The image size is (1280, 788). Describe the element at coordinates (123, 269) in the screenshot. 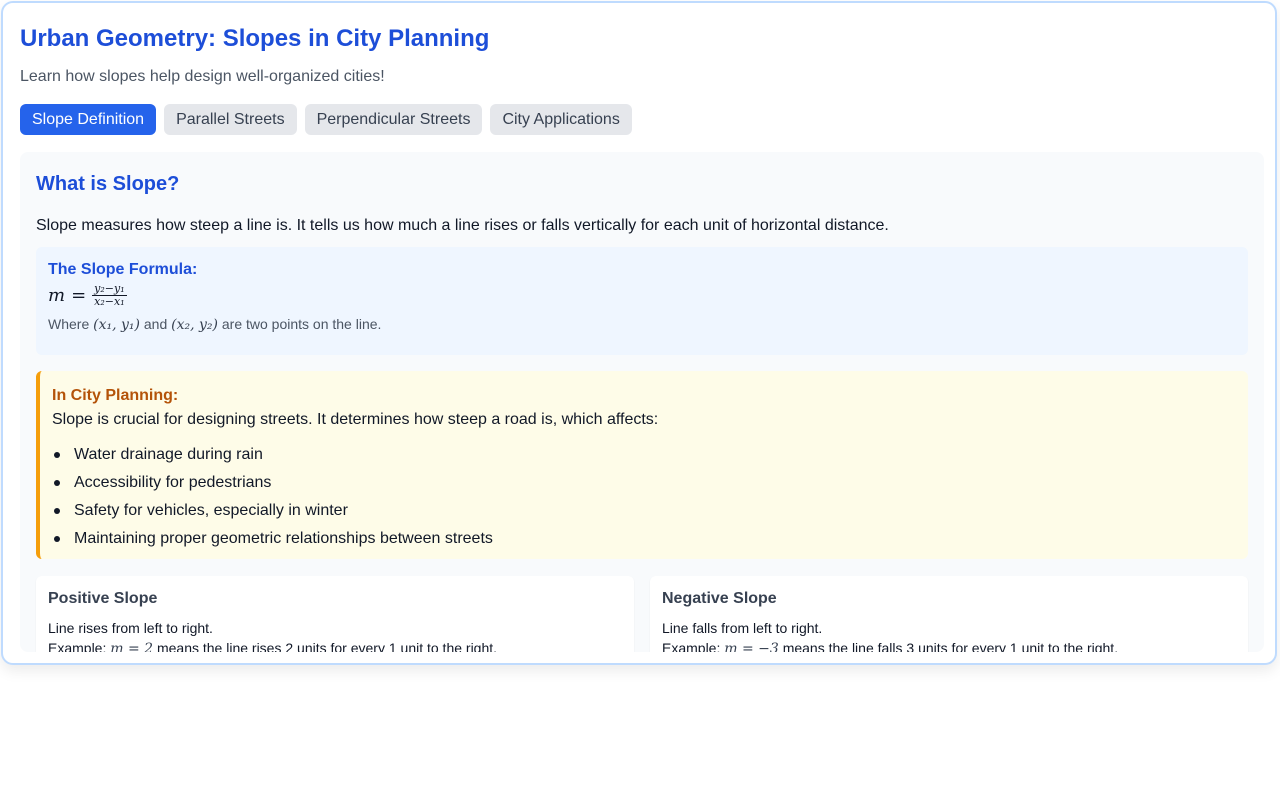

I see `formula-heading: The Slope Formula:` at that location.